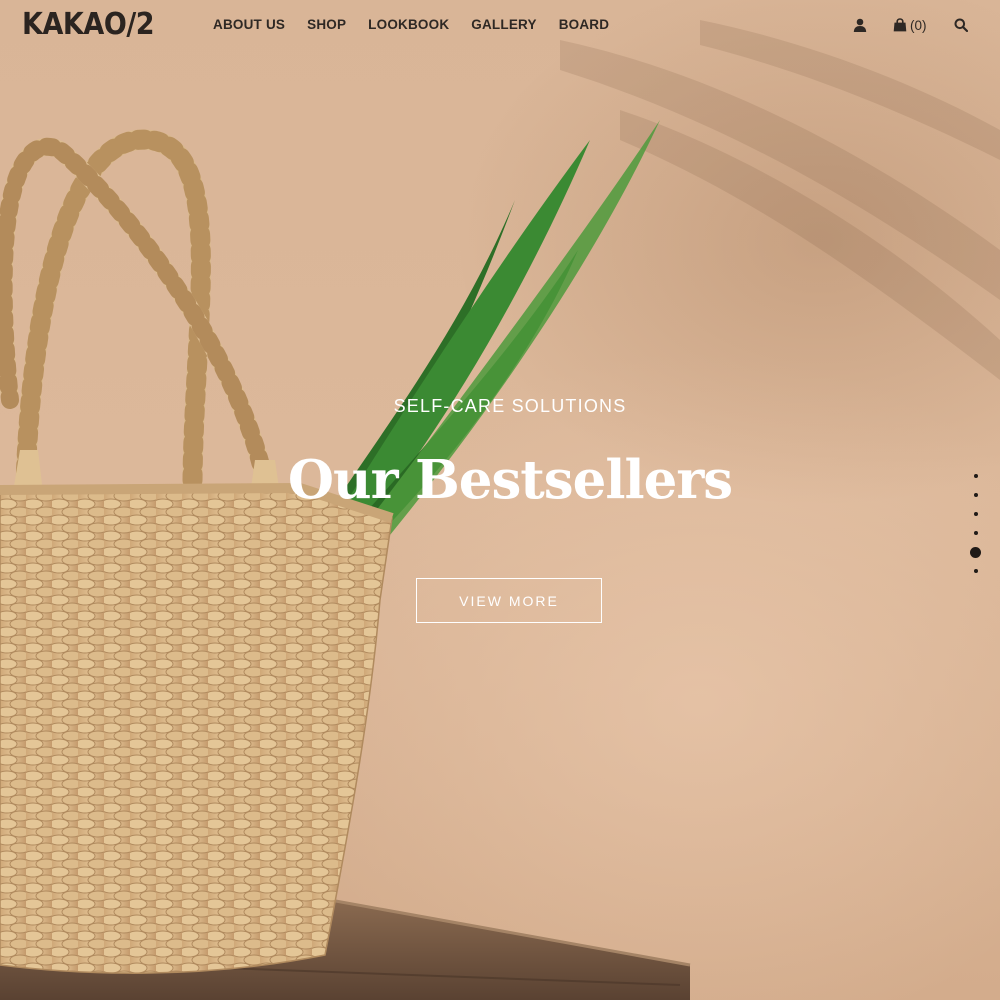  I want to click on cart-button: (0), so click(910, 25).